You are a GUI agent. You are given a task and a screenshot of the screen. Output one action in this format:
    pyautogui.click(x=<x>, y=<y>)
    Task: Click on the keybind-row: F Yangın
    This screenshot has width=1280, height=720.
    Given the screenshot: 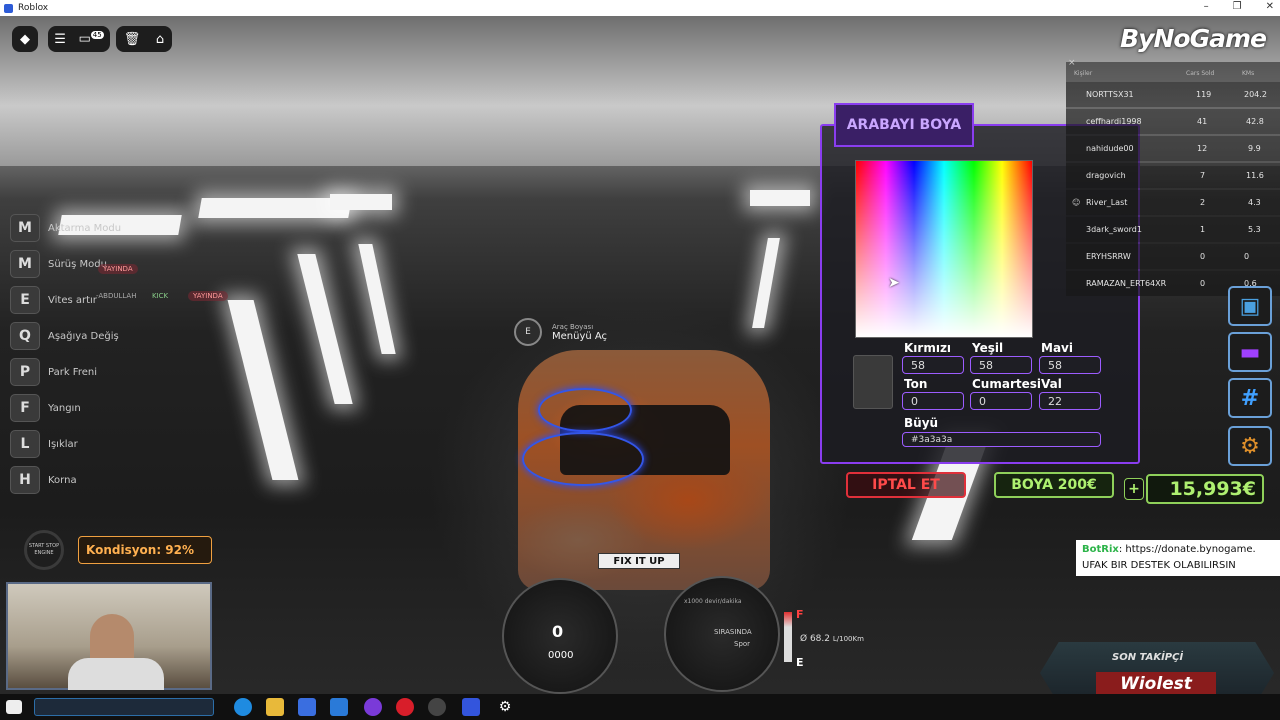 What is the action you would take?
    pyautogui.click(x=45, y=408)
    